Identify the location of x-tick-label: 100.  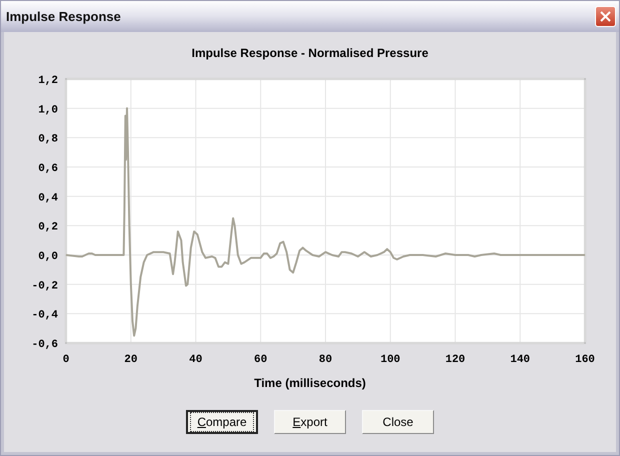
(390, 360).